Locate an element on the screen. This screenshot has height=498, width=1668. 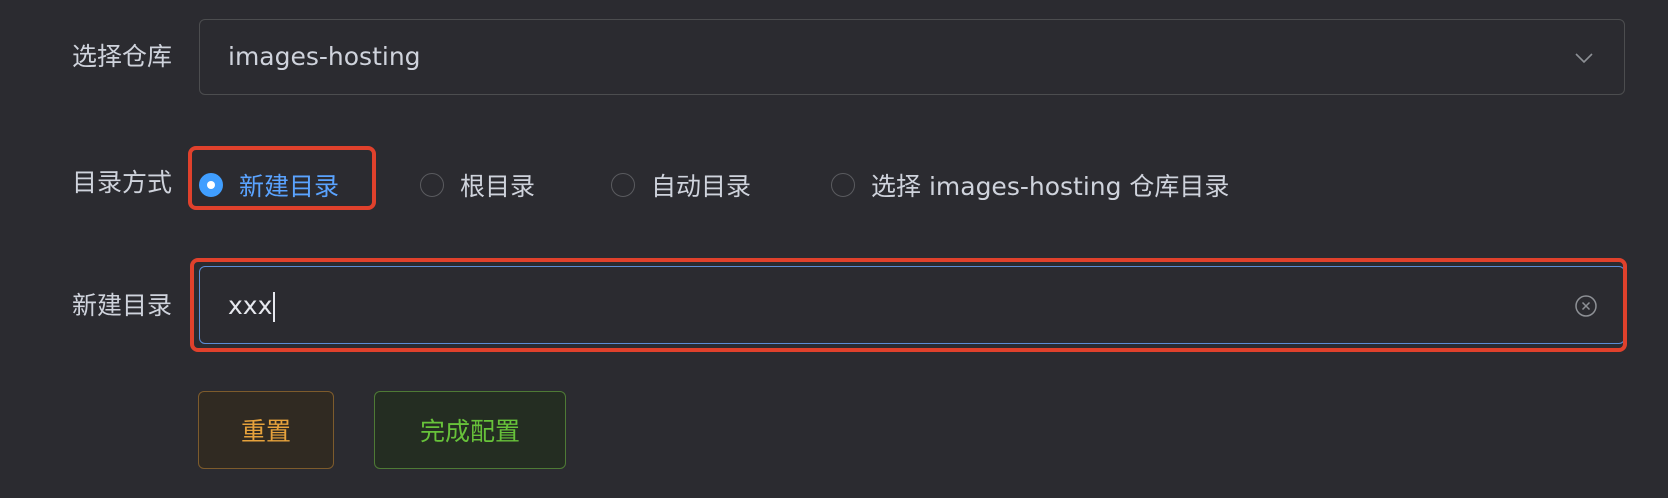
radio-select-repo-dir: 选择 images-hosting 仓库目录 is located at coordinates (1030, 185).